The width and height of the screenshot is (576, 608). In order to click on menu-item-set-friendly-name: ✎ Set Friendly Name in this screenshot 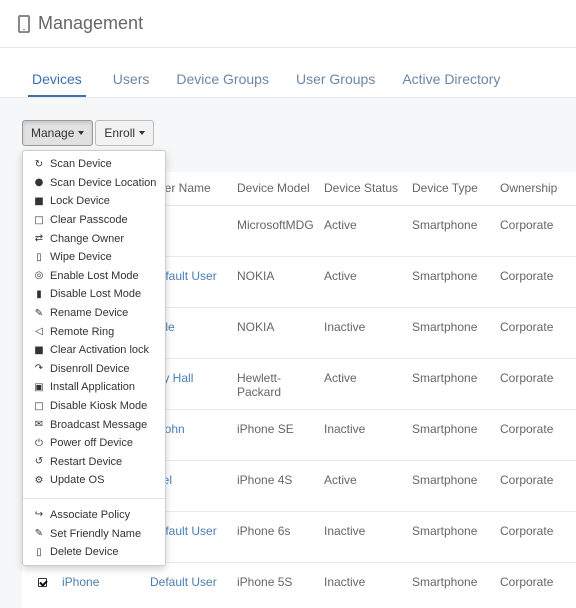, I will do `click(94, 533)`.